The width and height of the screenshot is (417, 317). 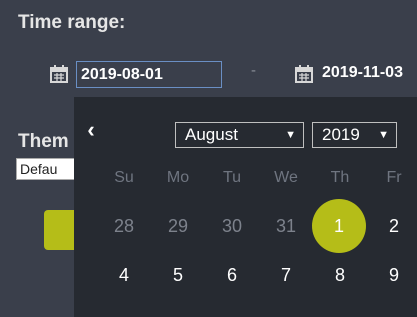 I want to click on calendar-day: 2, so click(x=394, y=226).